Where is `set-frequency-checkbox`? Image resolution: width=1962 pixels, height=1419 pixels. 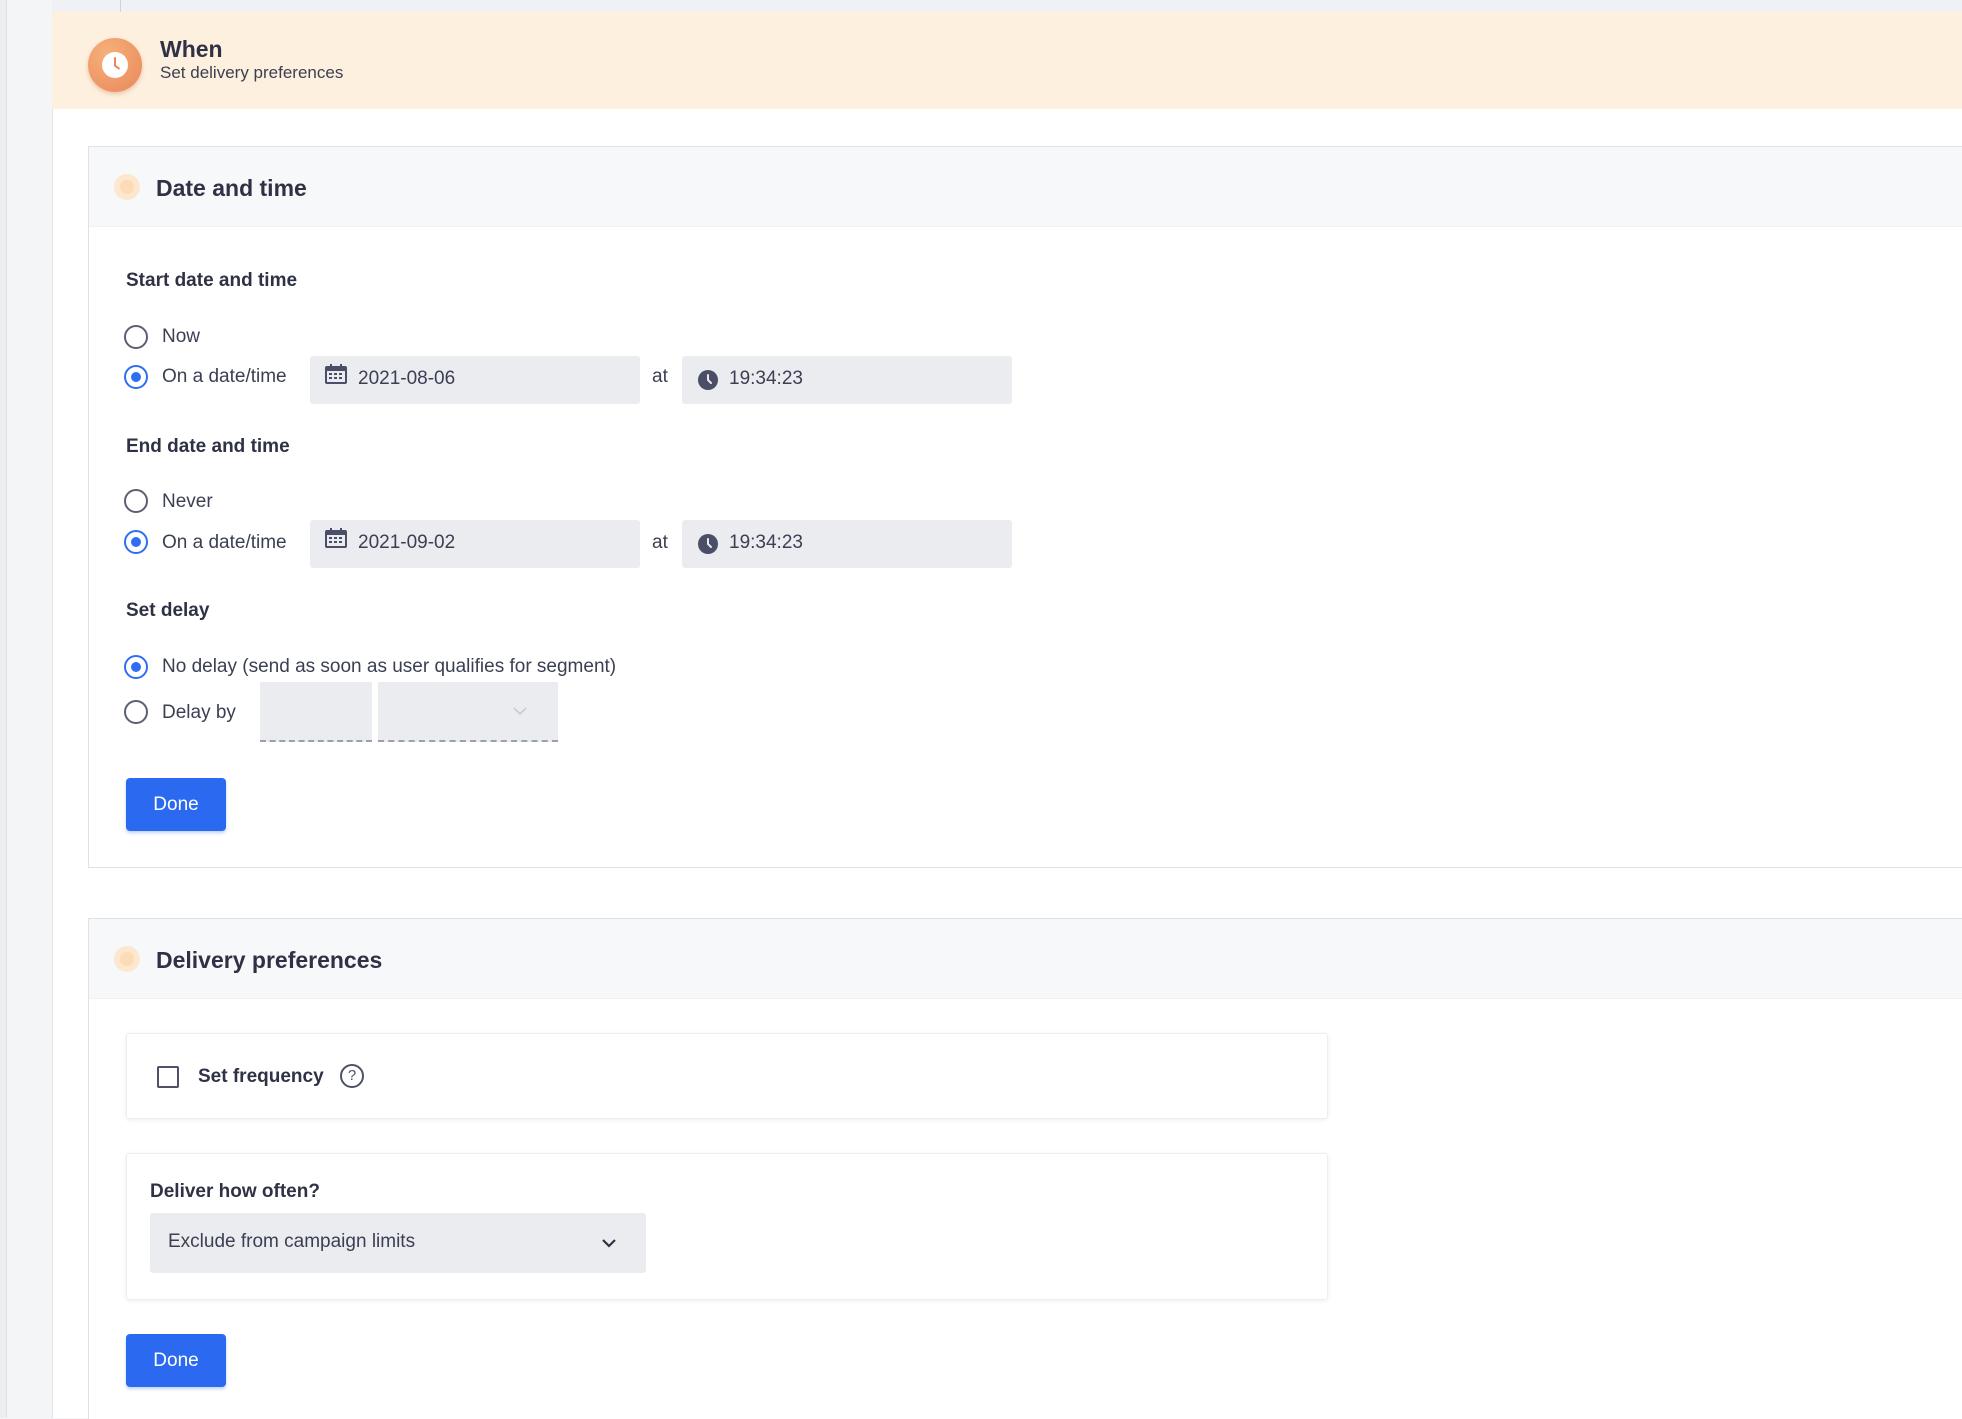
set-frequency-checkbox is located at coordinates (168, 1077).